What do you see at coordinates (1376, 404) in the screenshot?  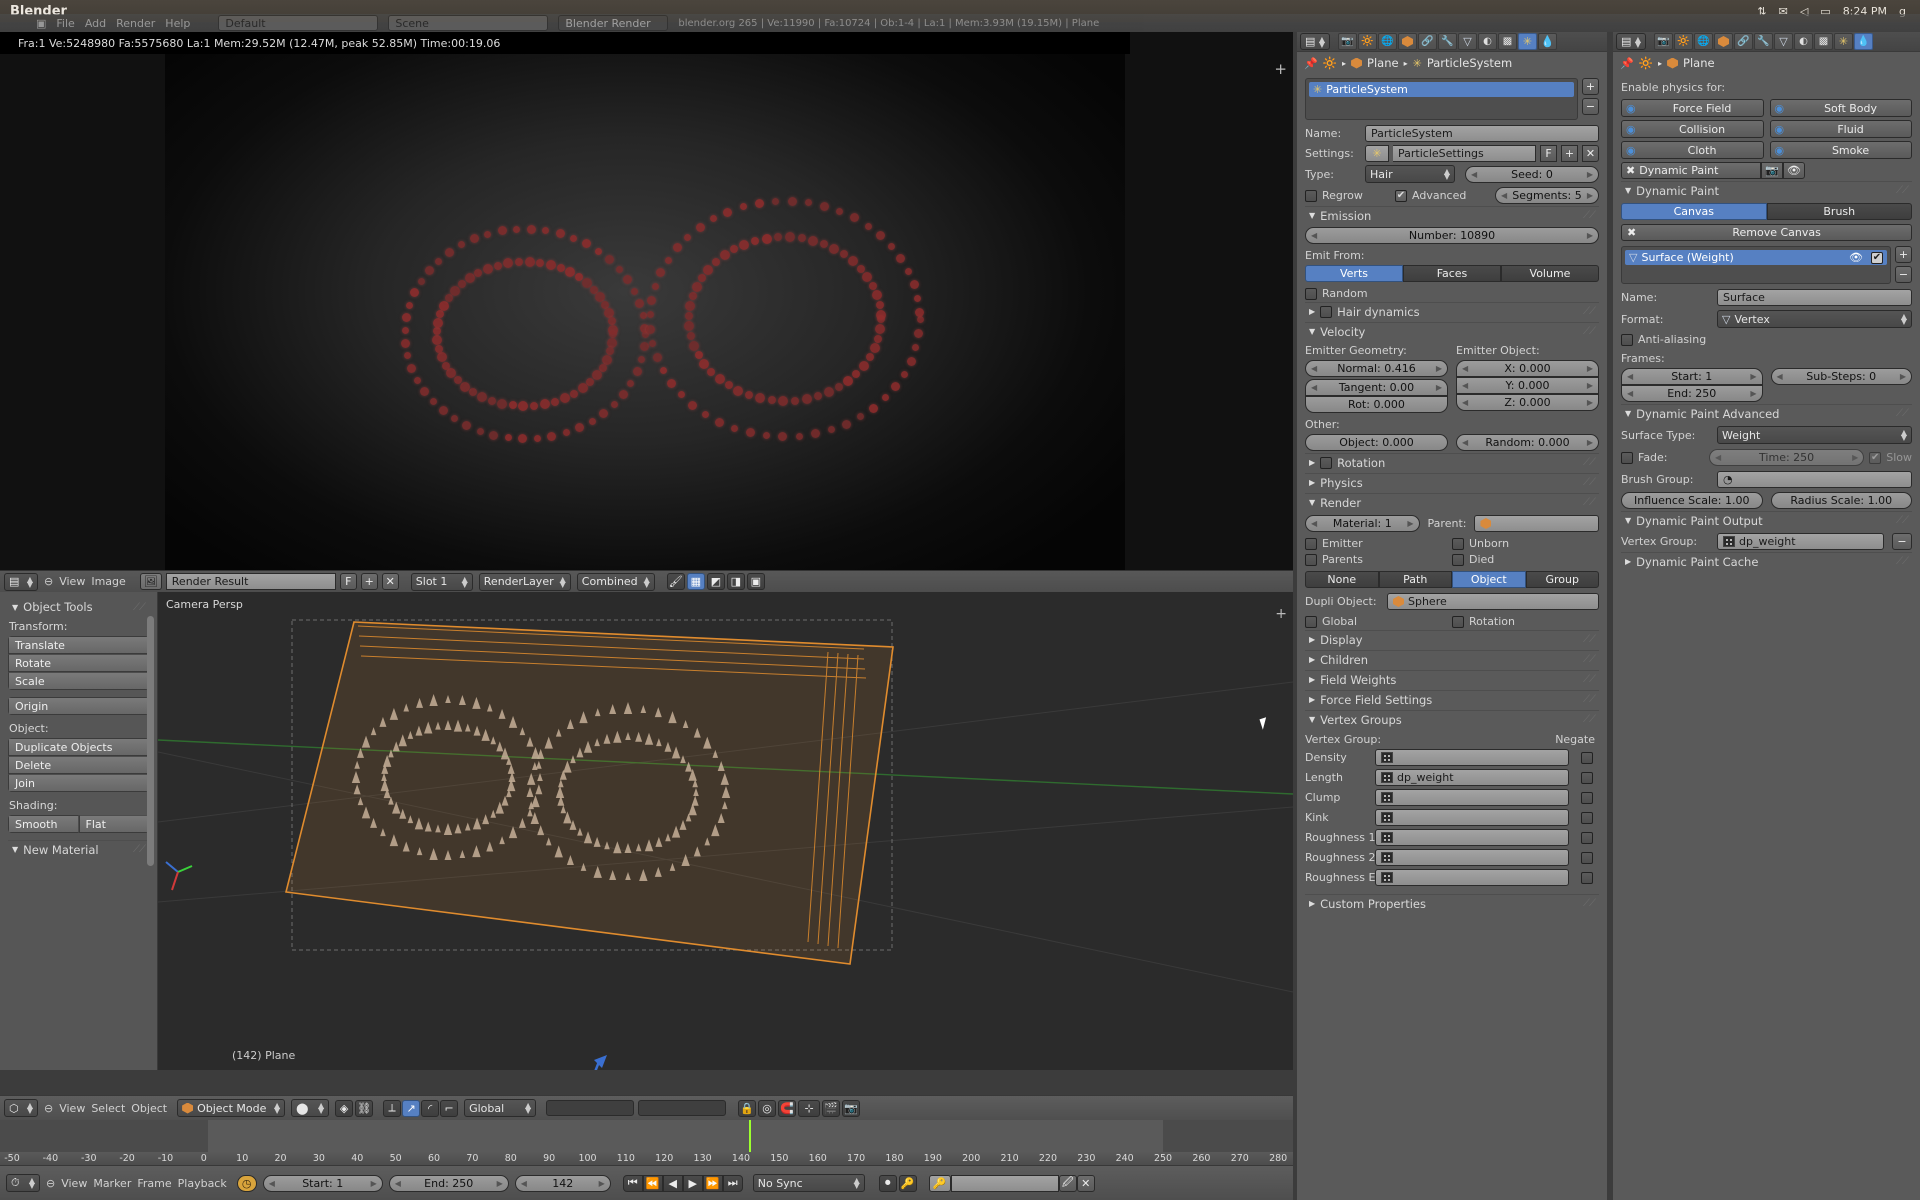 I see `velocity-rot-field: Rot: 0.000` at bounding box center [1376, 404].